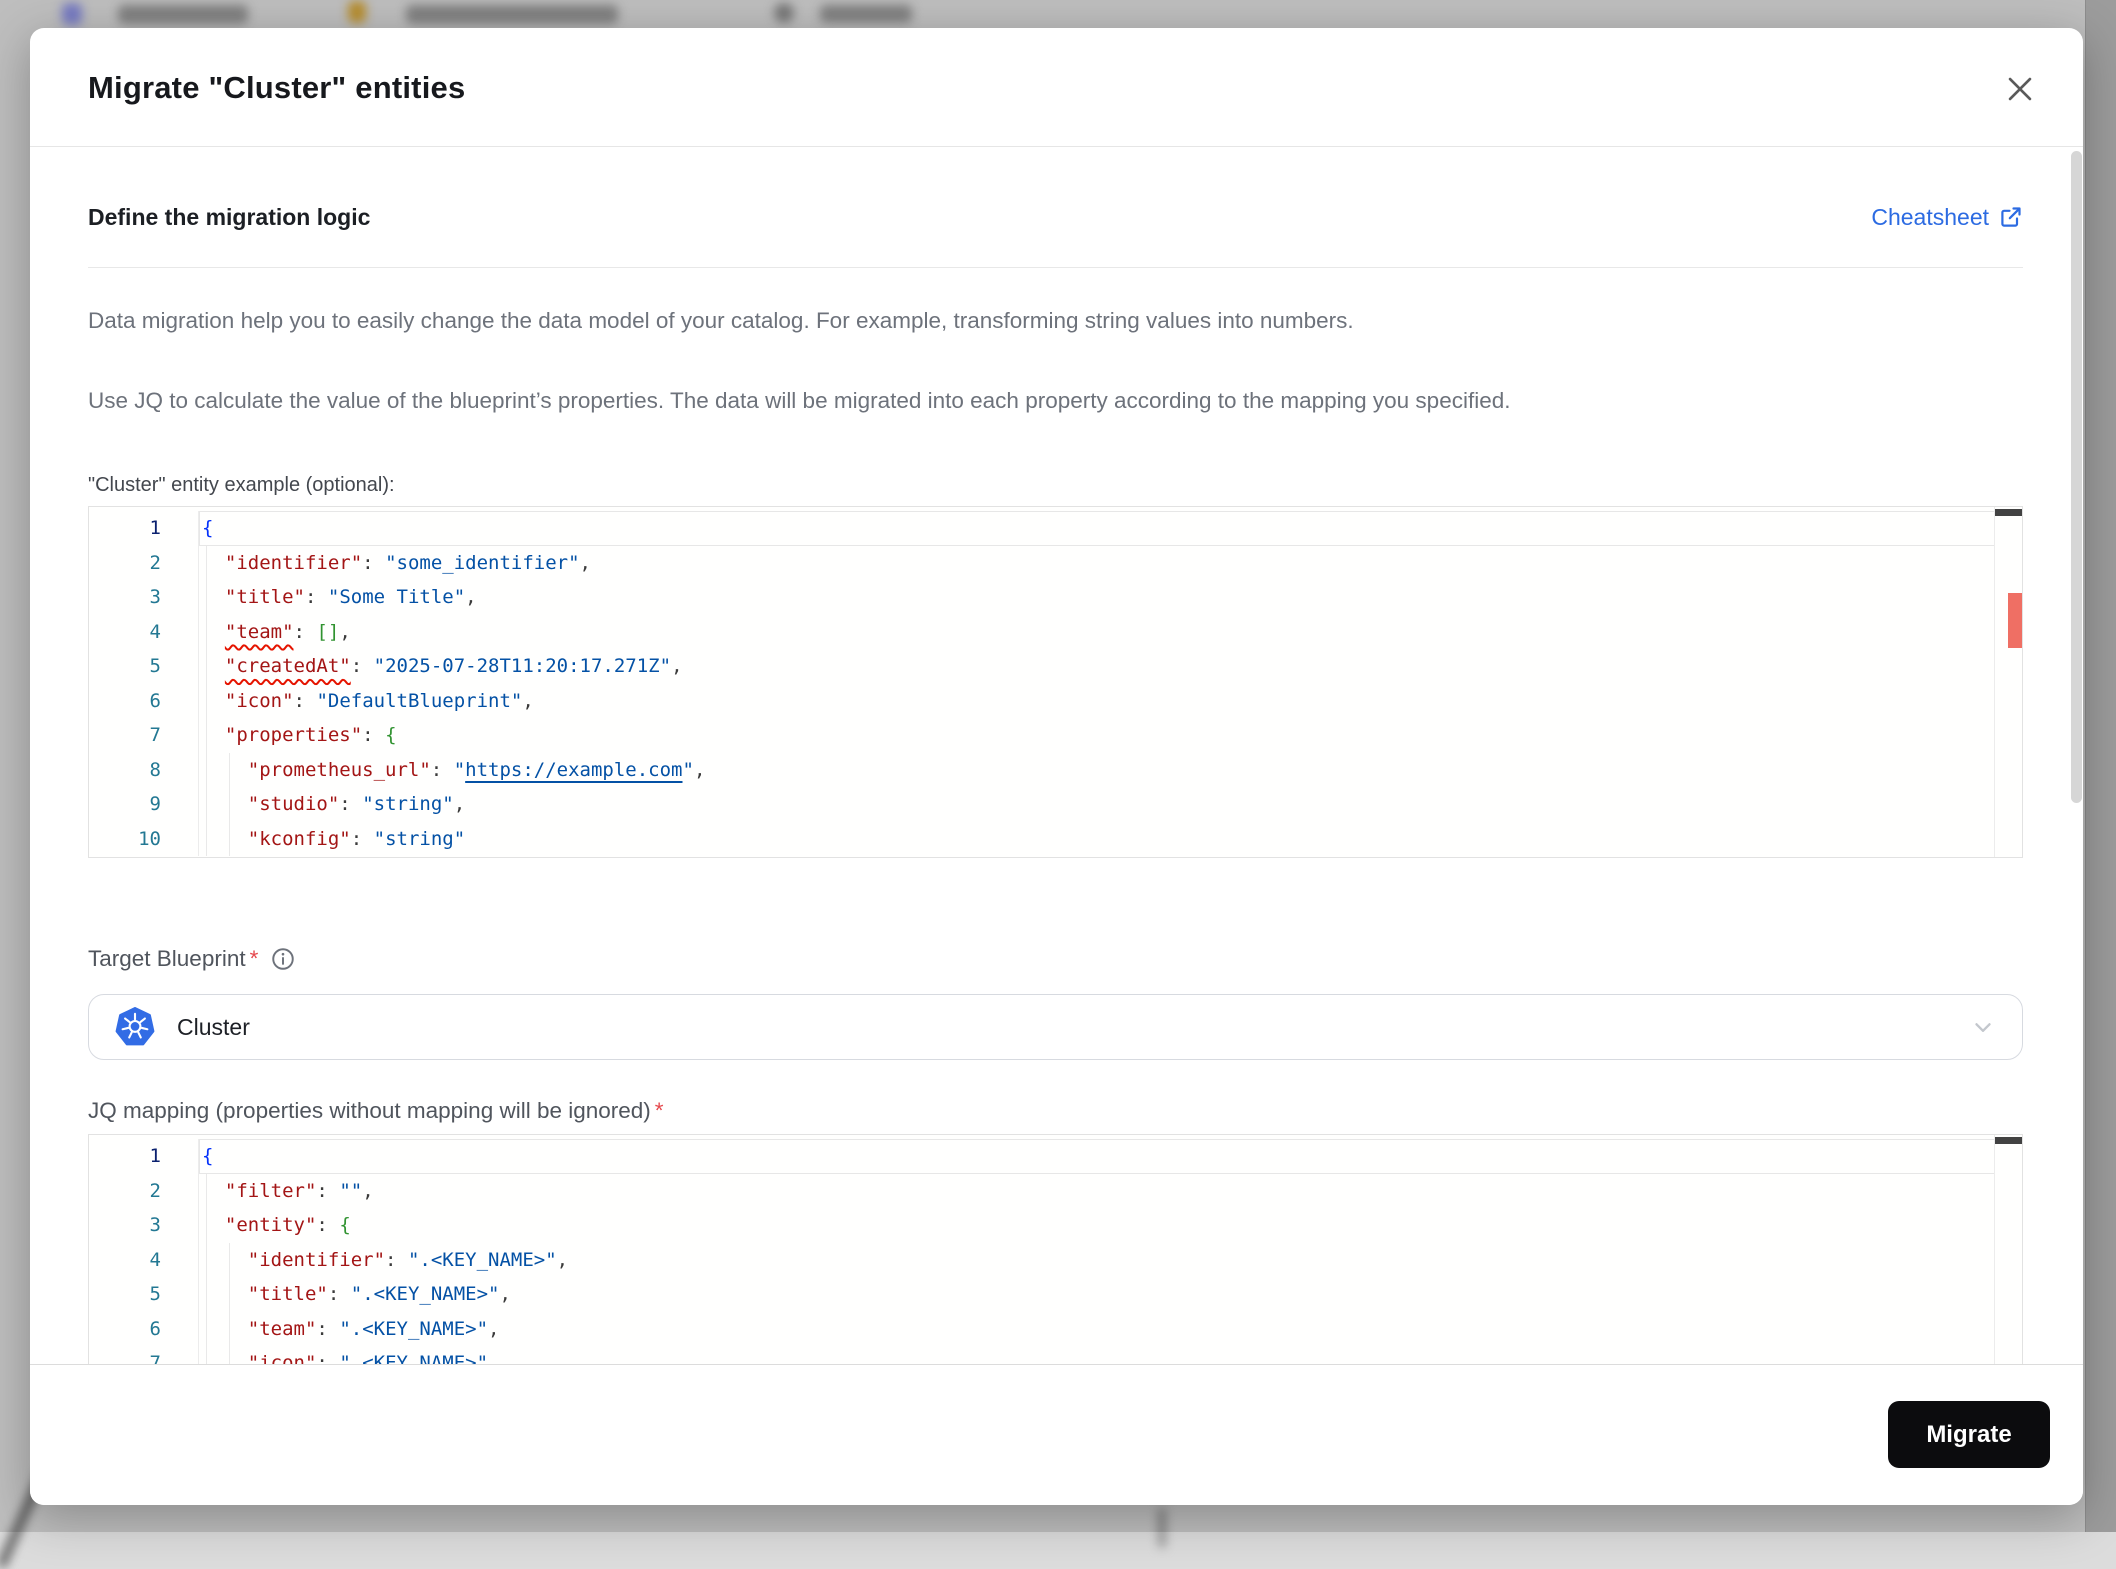 This screenshot has width=2116, height=1569. Describe the element at coordinates (1042, 839) in the screenshot. I see `code-line: 10 "kconfig": "string"` at that location.